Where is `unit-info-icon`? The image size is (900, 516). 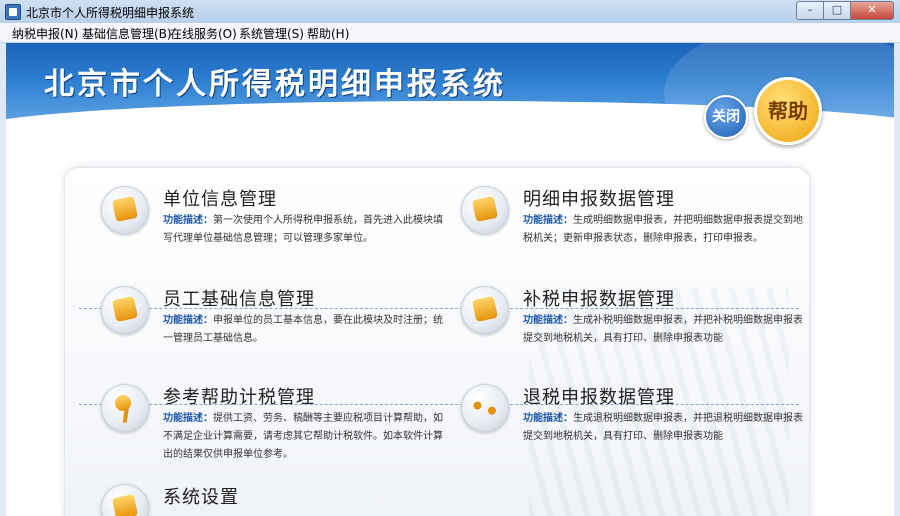
unit-info-icon is located at coordinates (125, 210).